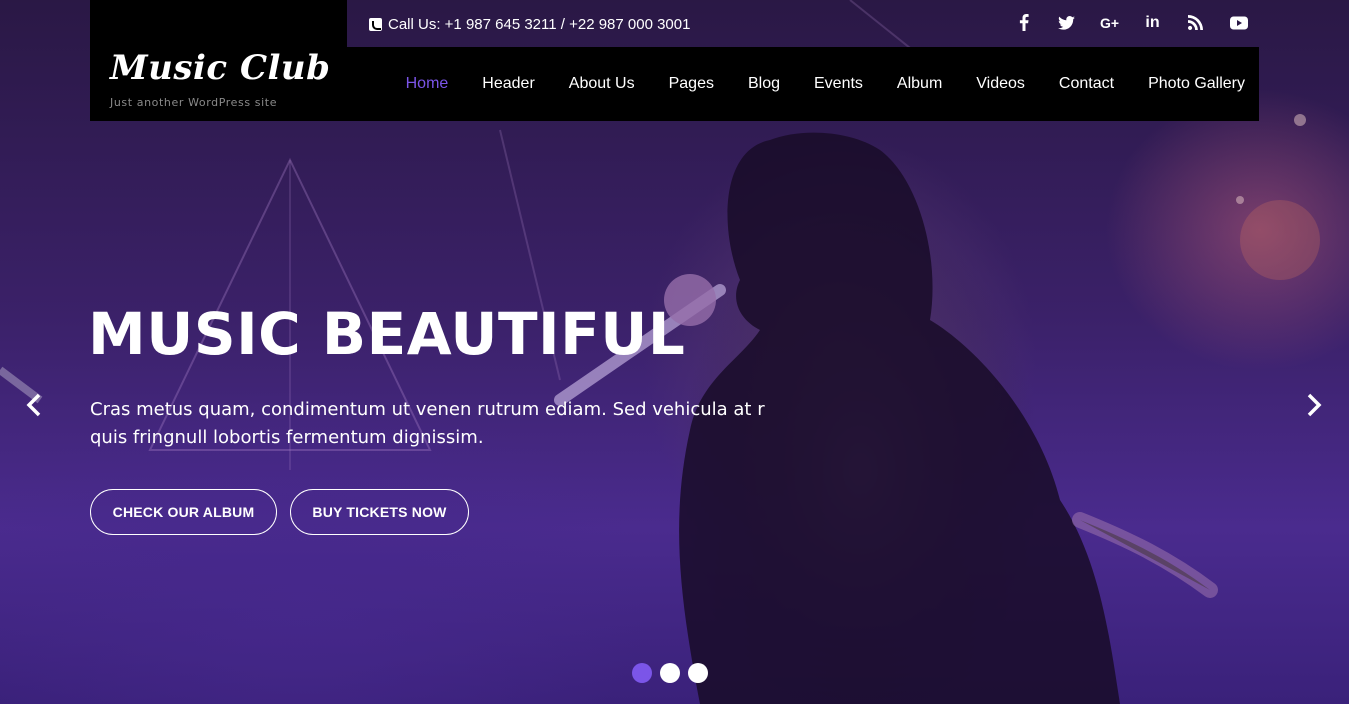  I want to click on site-tagline: Just another WordPress site, so click(194, 102).